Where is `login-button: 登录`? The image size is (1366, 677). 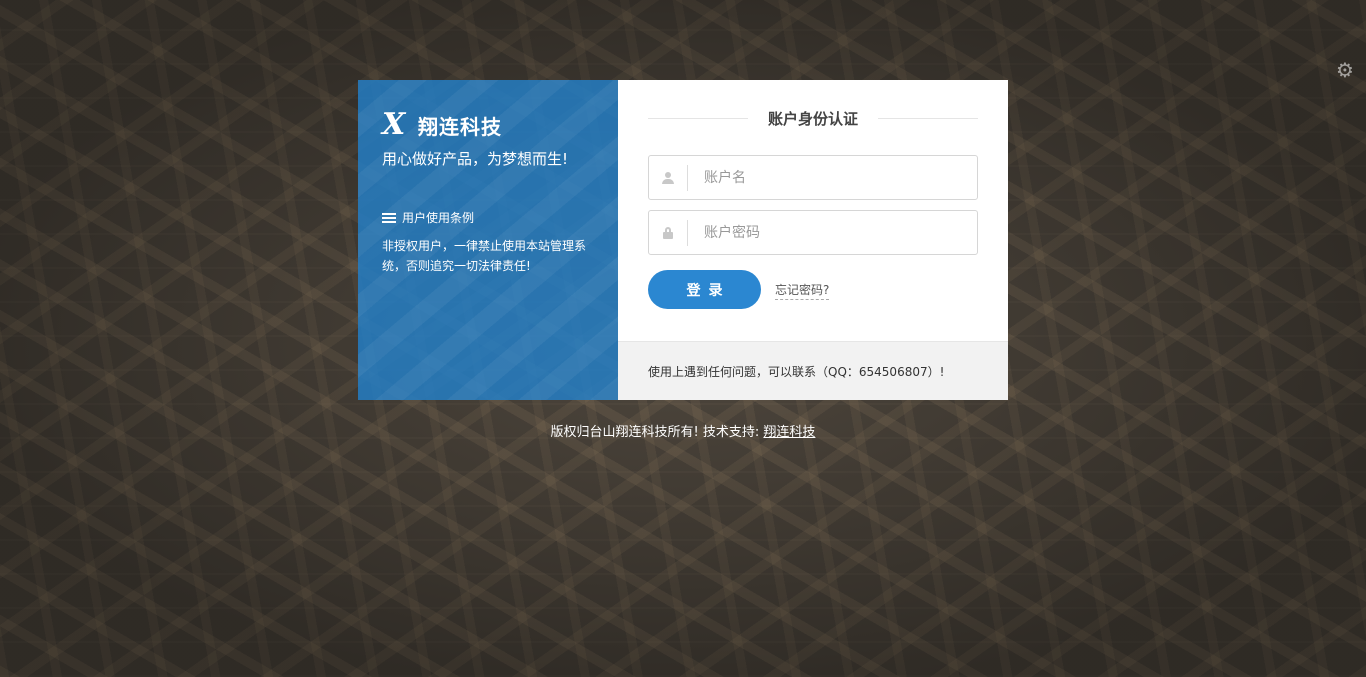 login-button: 登录 is located at coordinates (704, 289).